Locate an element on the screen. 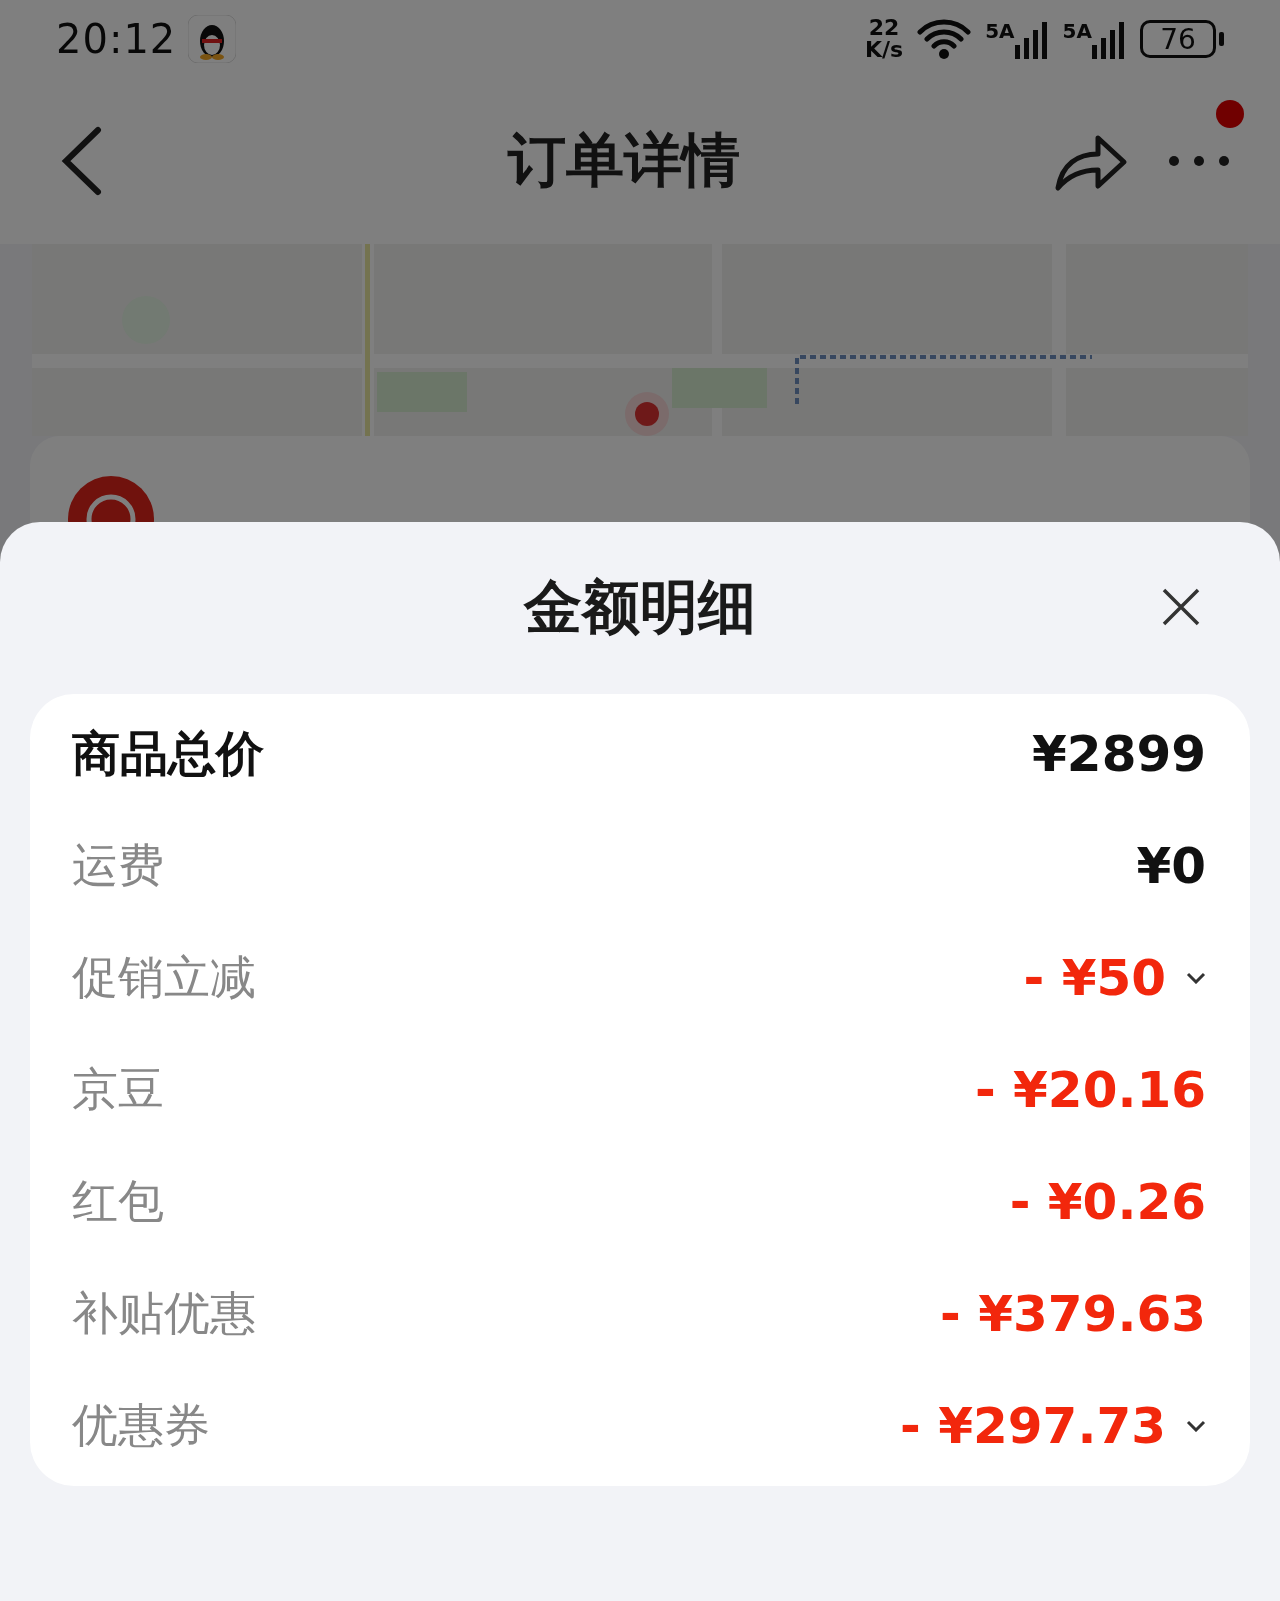  price-label: 红包 is located at coordinates (118, 1201).